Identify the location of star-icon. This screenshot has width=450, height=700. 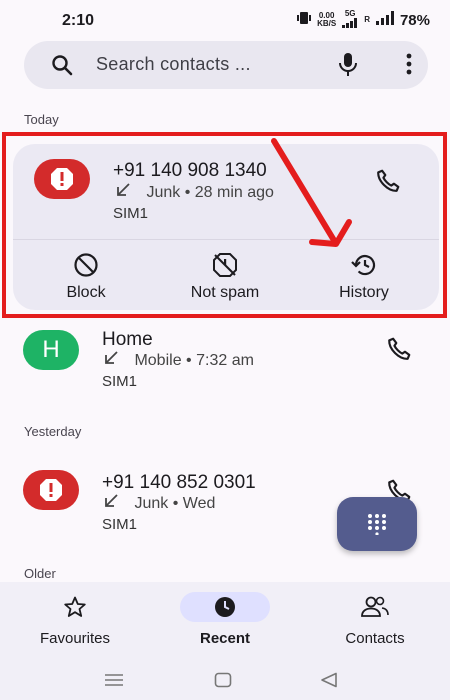
(75, 606).